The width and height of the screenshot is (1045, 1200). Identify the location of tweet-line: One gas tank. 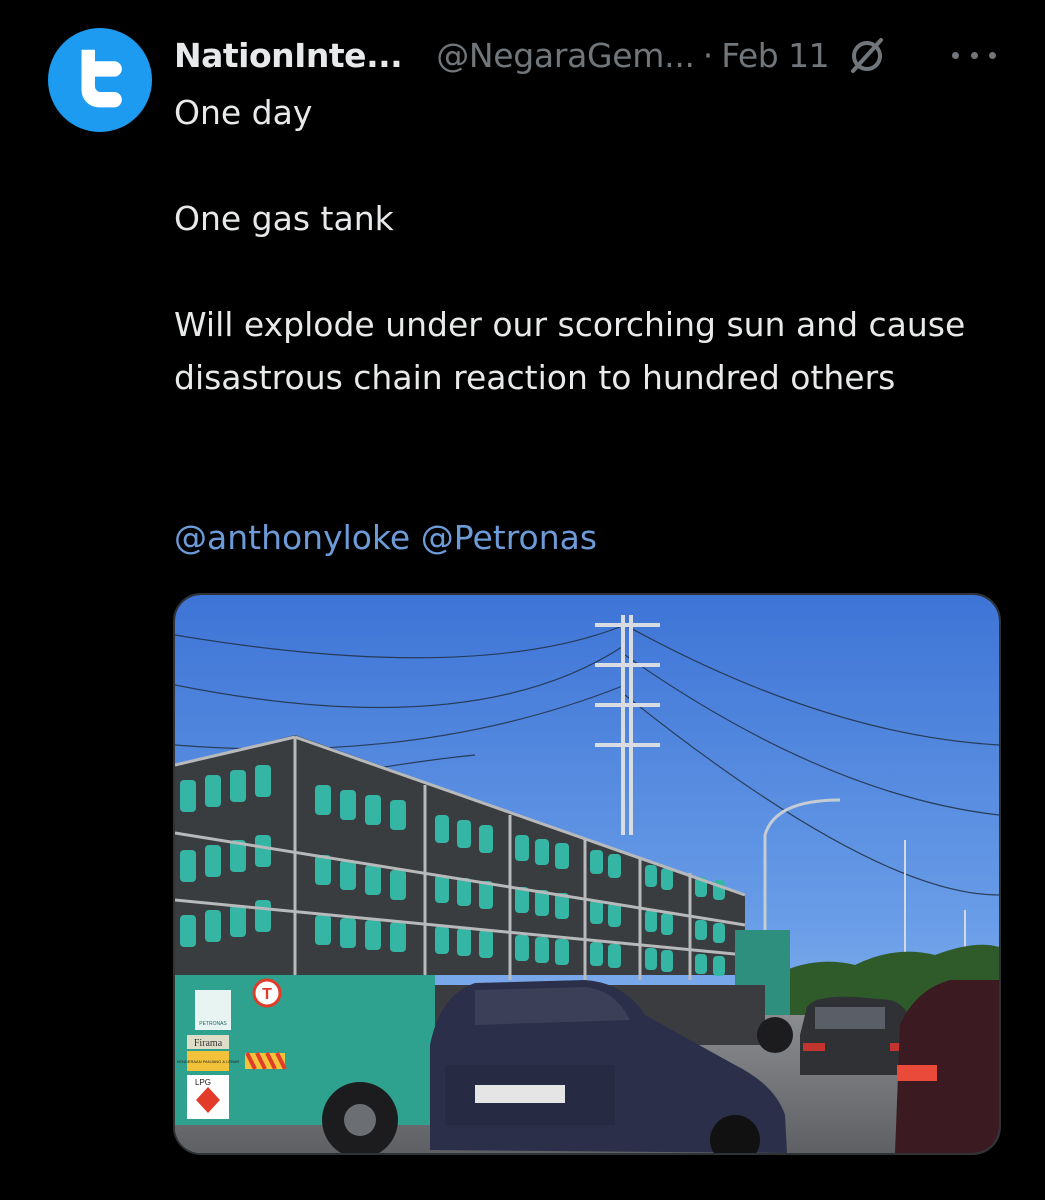
(284, 218).